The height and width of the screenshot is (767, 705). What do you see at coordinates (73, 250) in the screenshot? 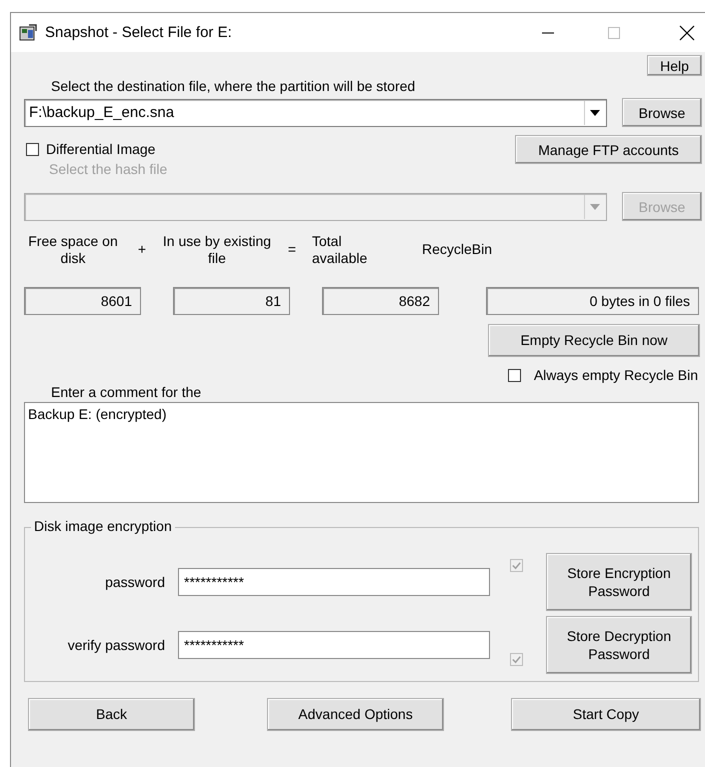
I see `space-label: Free space on disk` at bounding box center [73, 250].